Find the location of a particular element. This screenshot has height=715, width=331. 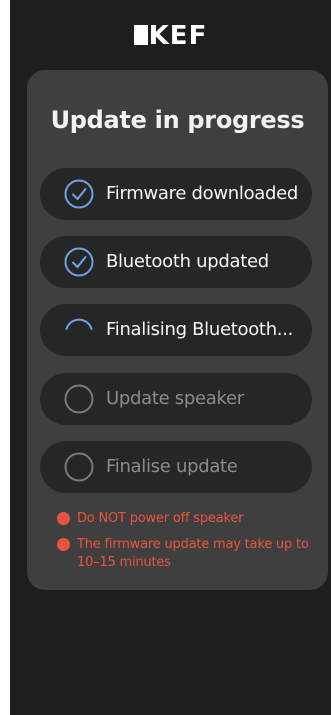

kef-logo: KEF is located at coordinates (170, 36).